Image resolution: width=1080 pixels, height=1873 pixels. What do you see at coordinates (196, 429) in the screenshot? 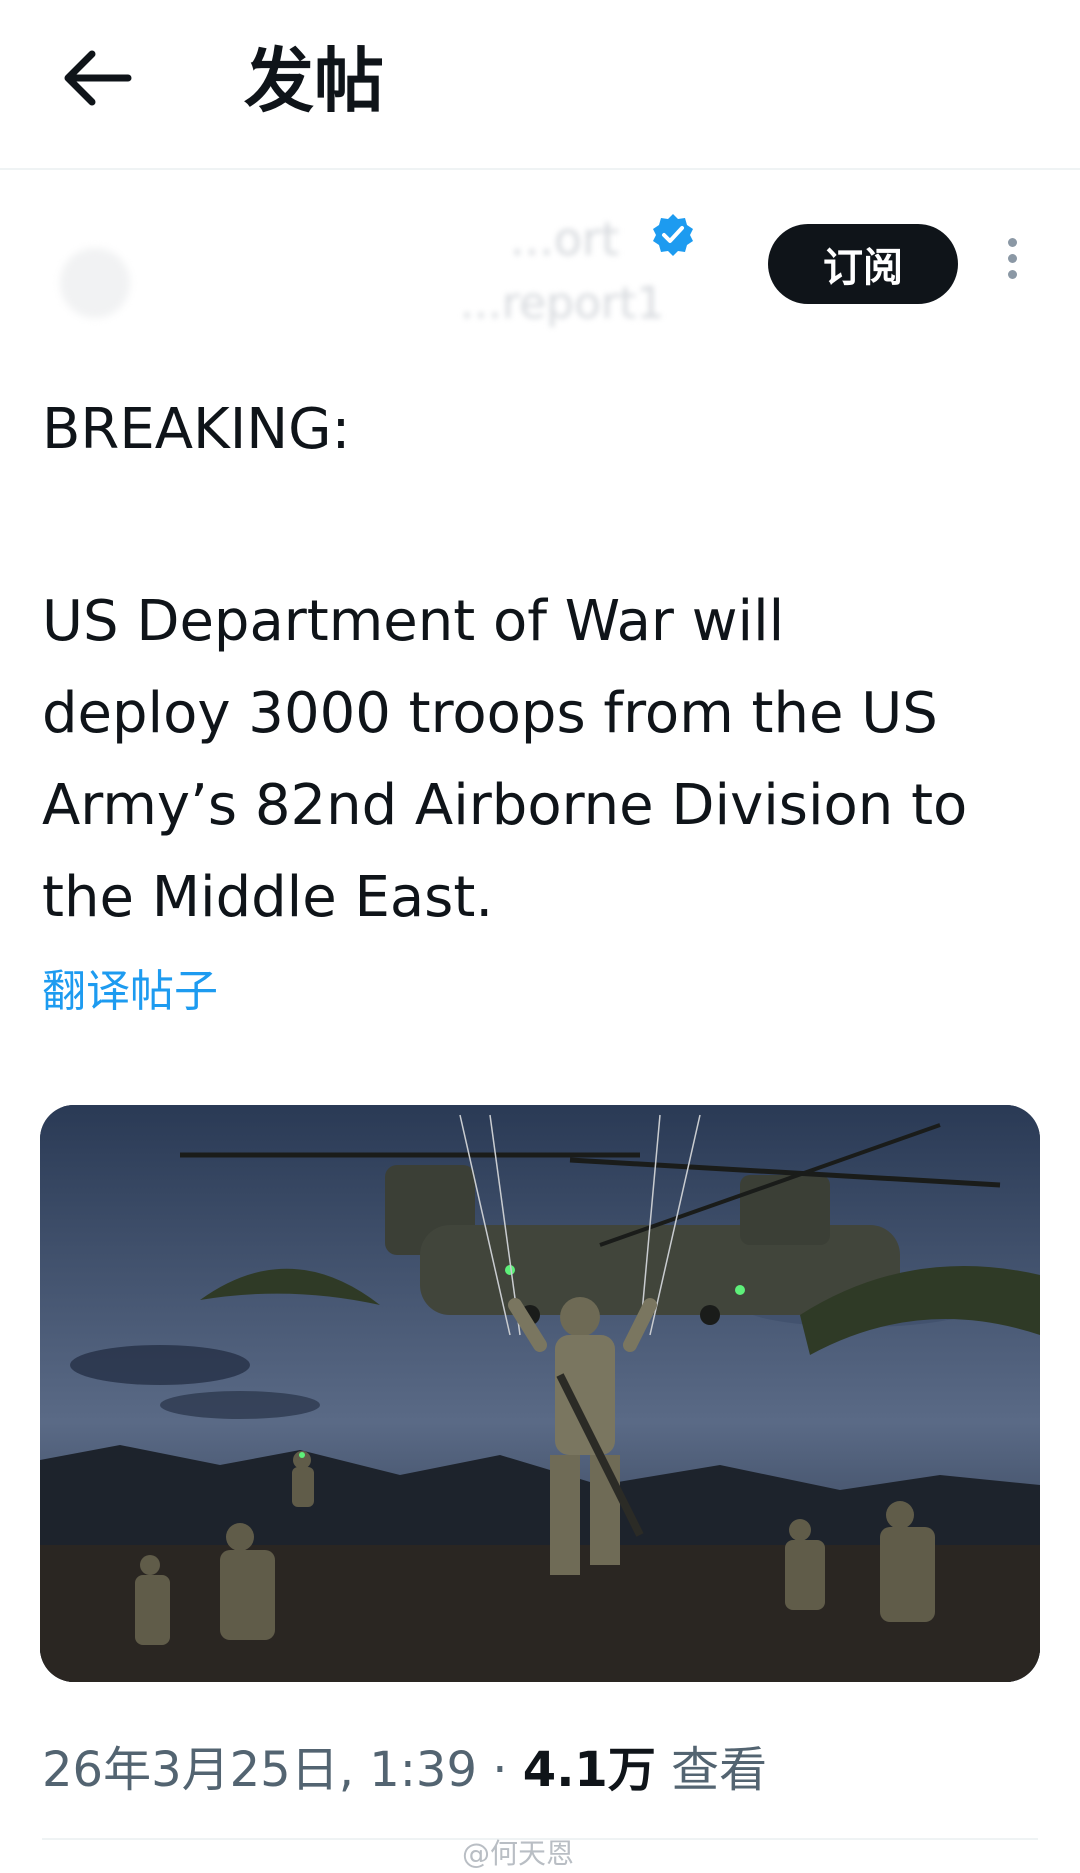
I see `post-line-breaking: BREAKING:` at bounding box center [196, 429].